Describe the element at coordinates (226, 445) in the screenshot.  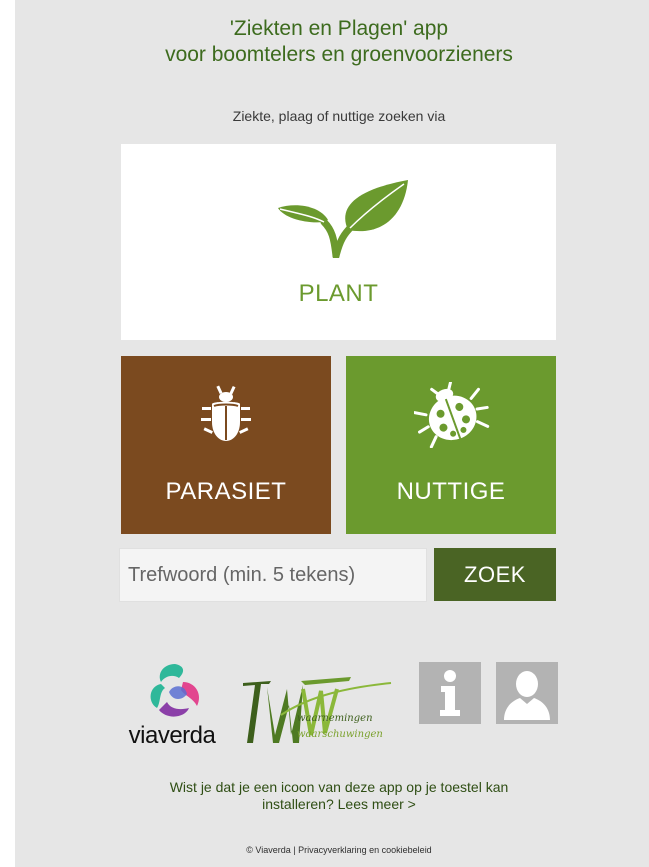
I see `parasiet-tile-button: PARASIET` at that location.